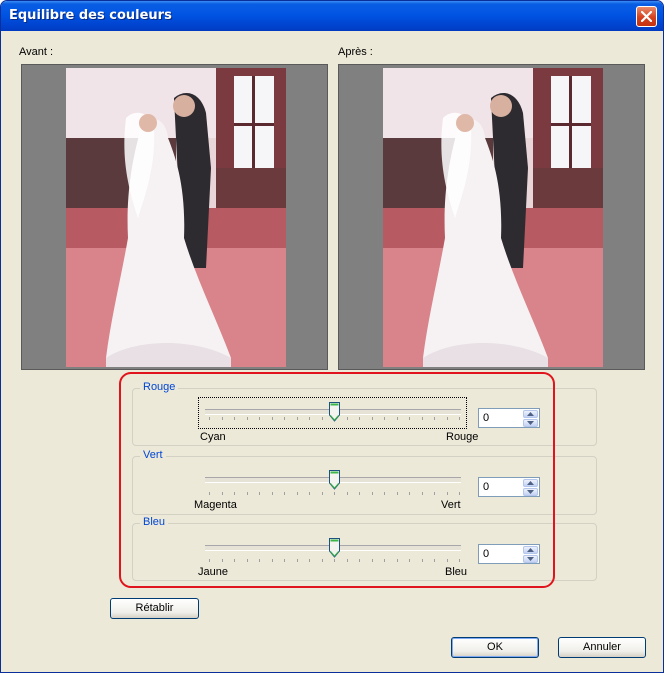 The height and width of the screenshot is (673, 664). Describe the element at coordinates (602, 647) in the screenshot. I see `cancel-button: Annuler` at that location.